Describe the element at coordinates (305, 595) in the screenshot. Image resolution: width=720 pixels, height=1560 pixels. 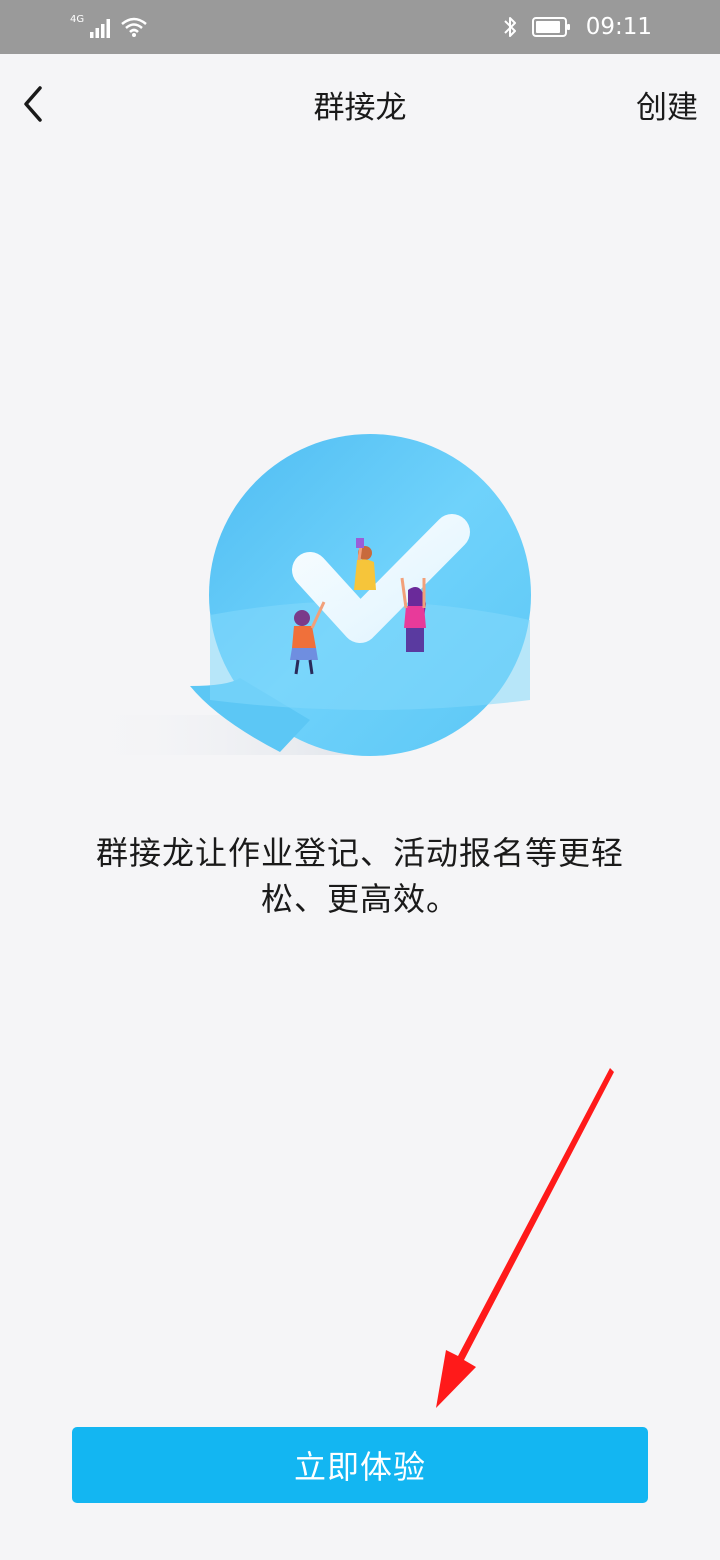
I see `speech-bubble-illustration` at that location.